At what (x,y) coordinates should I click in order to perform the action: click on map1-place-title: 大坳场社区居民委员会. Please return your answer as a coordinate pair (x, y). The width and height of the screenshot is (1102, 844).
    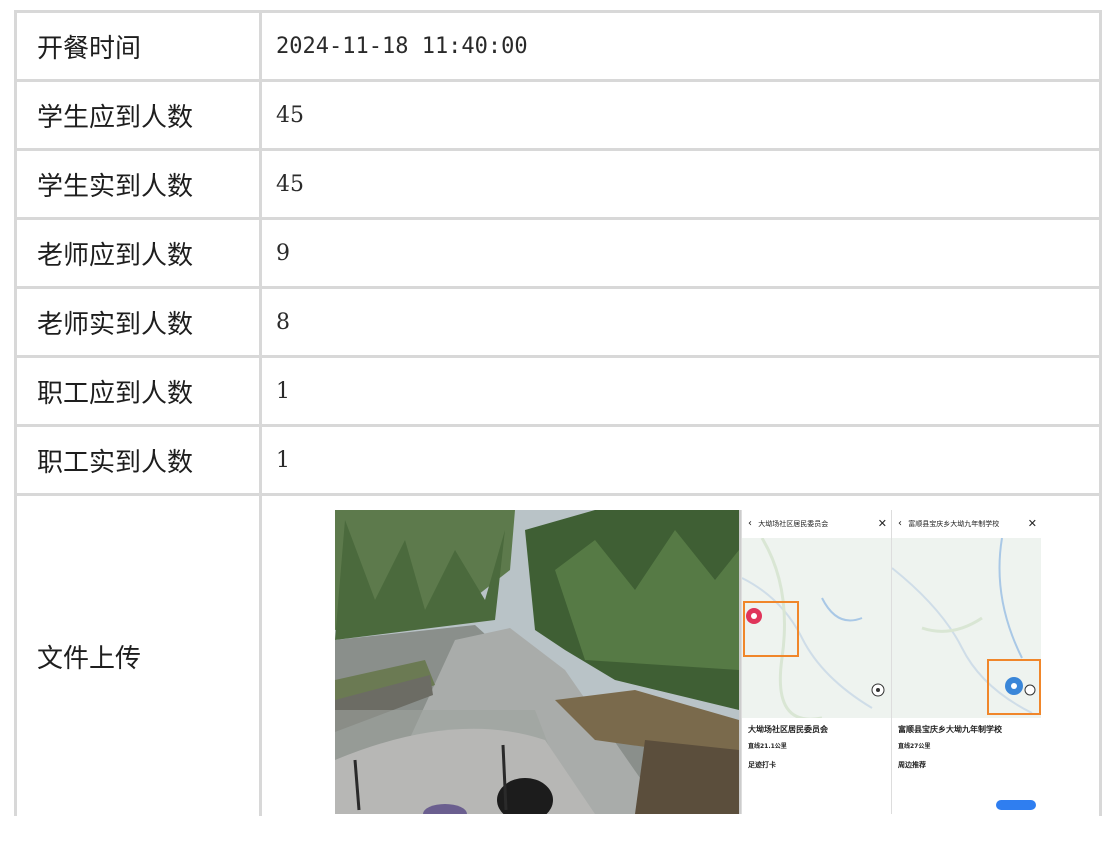
    Looking at the image, I should click on (788, 729).